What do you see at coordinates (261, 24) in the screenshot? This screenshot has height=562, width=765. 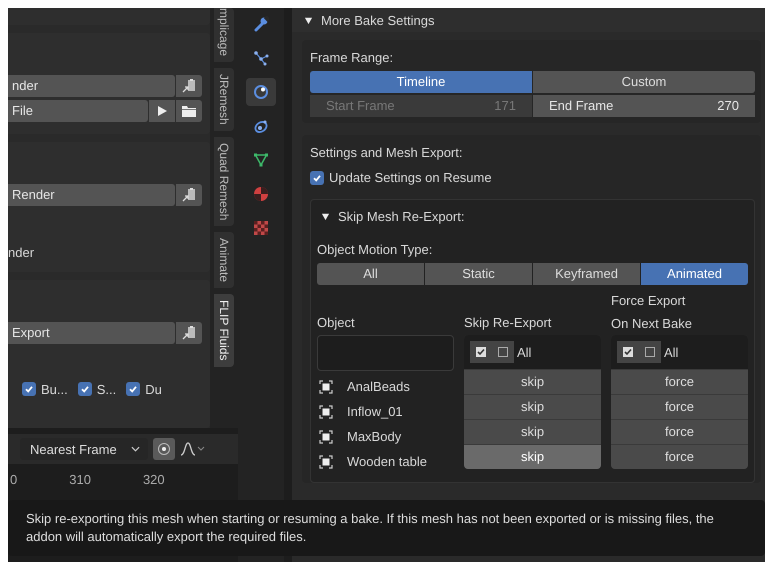 I see `wrench-icon` at bounding box center [261, 24].